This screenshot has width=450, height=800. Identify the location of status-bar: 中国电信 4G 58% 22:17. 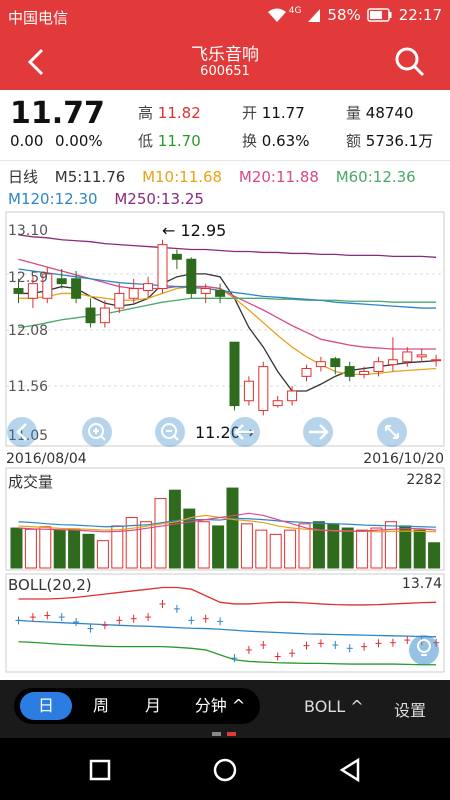
(225, 16).